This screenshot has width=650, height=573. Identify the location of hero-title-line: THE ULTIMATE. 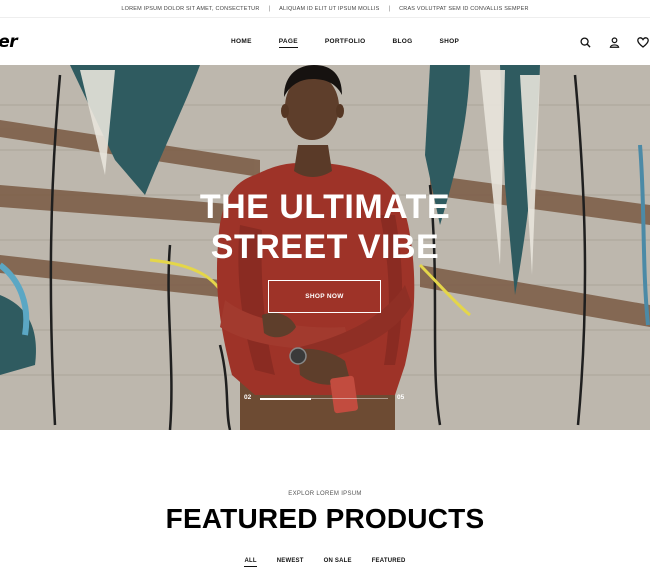
(325, 207).